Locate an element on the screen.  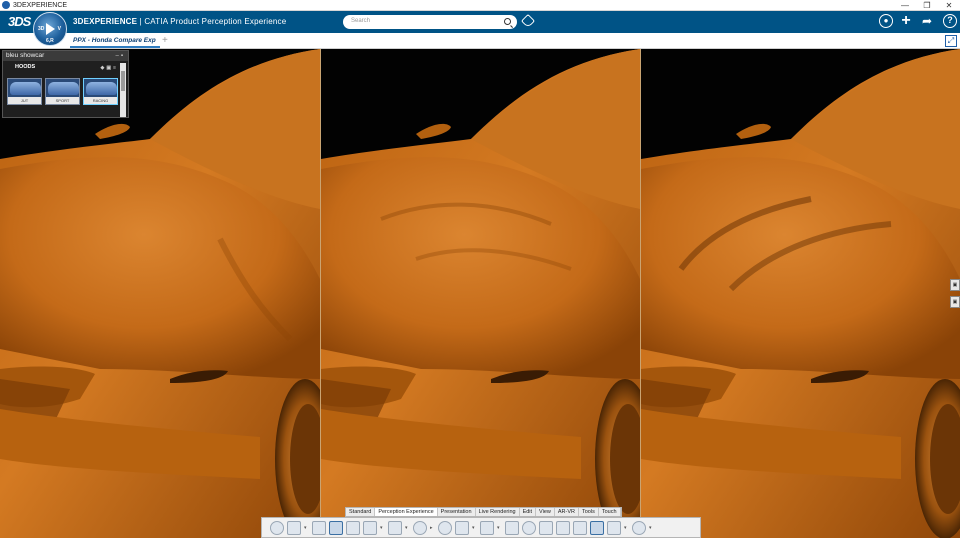
tab-live-rendering: Live Rendering is located at coordinates (498, 512).